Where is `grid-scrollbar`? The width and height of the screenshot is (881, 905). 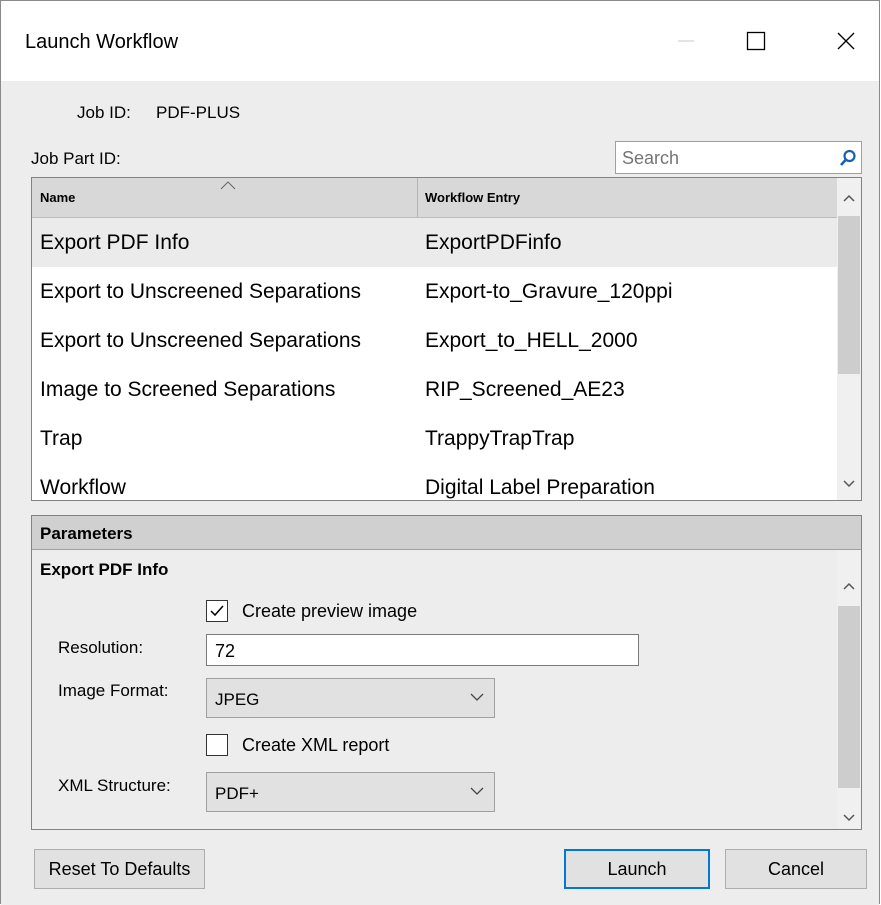 grid-scrollbar is located at coordinates (849, 339).